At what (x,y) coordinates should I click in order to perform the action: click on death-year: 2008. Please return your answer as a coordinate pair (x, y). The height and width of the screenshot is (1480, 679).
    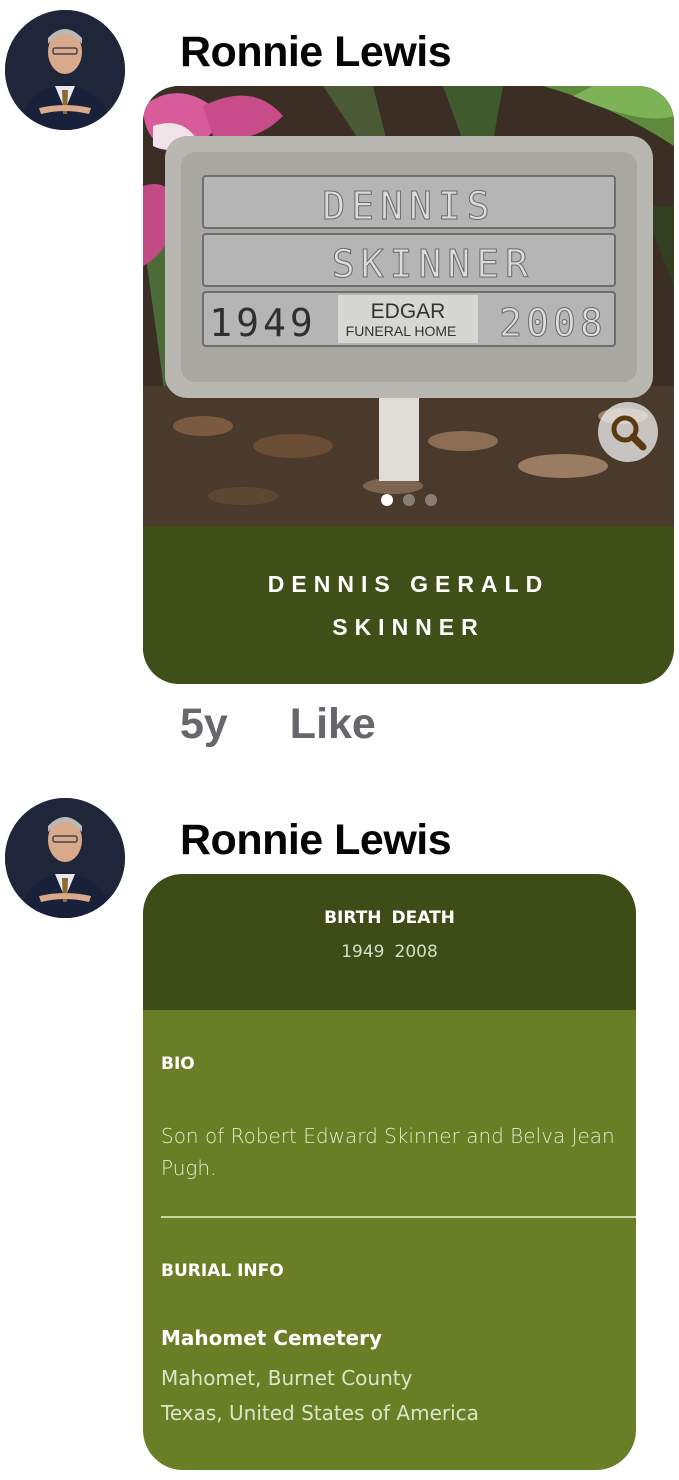
    Looking at the image, I should click on (416, 952).